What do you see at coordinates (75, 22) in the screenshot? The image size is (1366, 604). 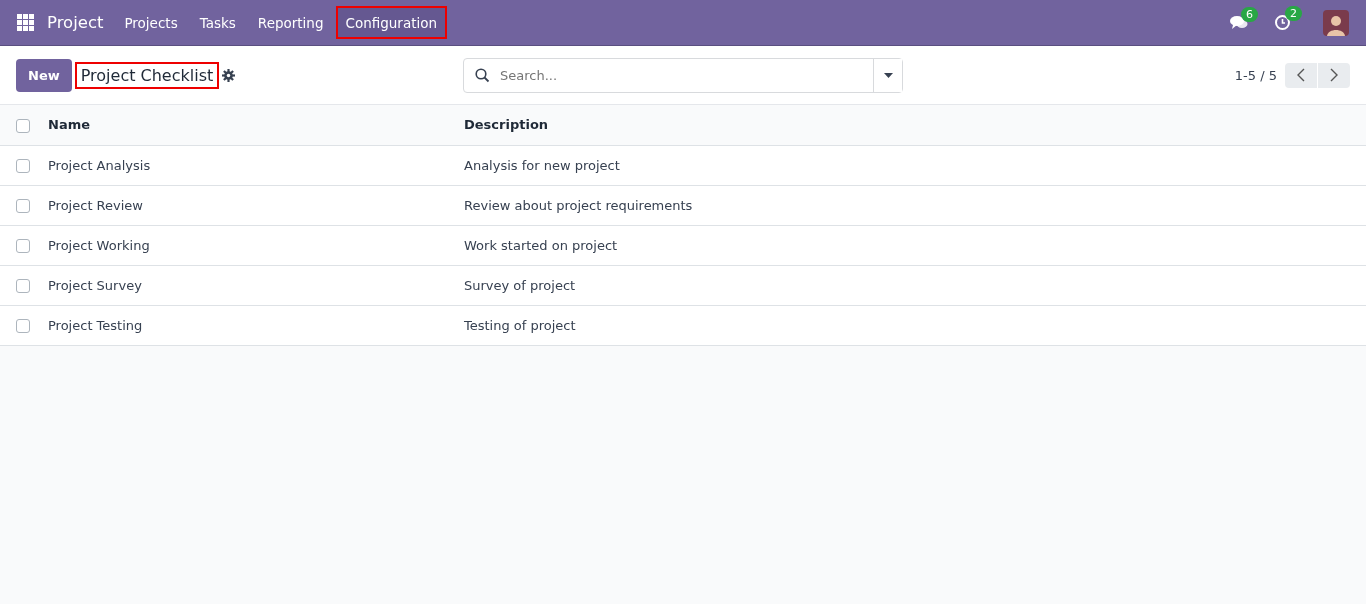 I see `app-name: Project` at bounding box center [75, 22].